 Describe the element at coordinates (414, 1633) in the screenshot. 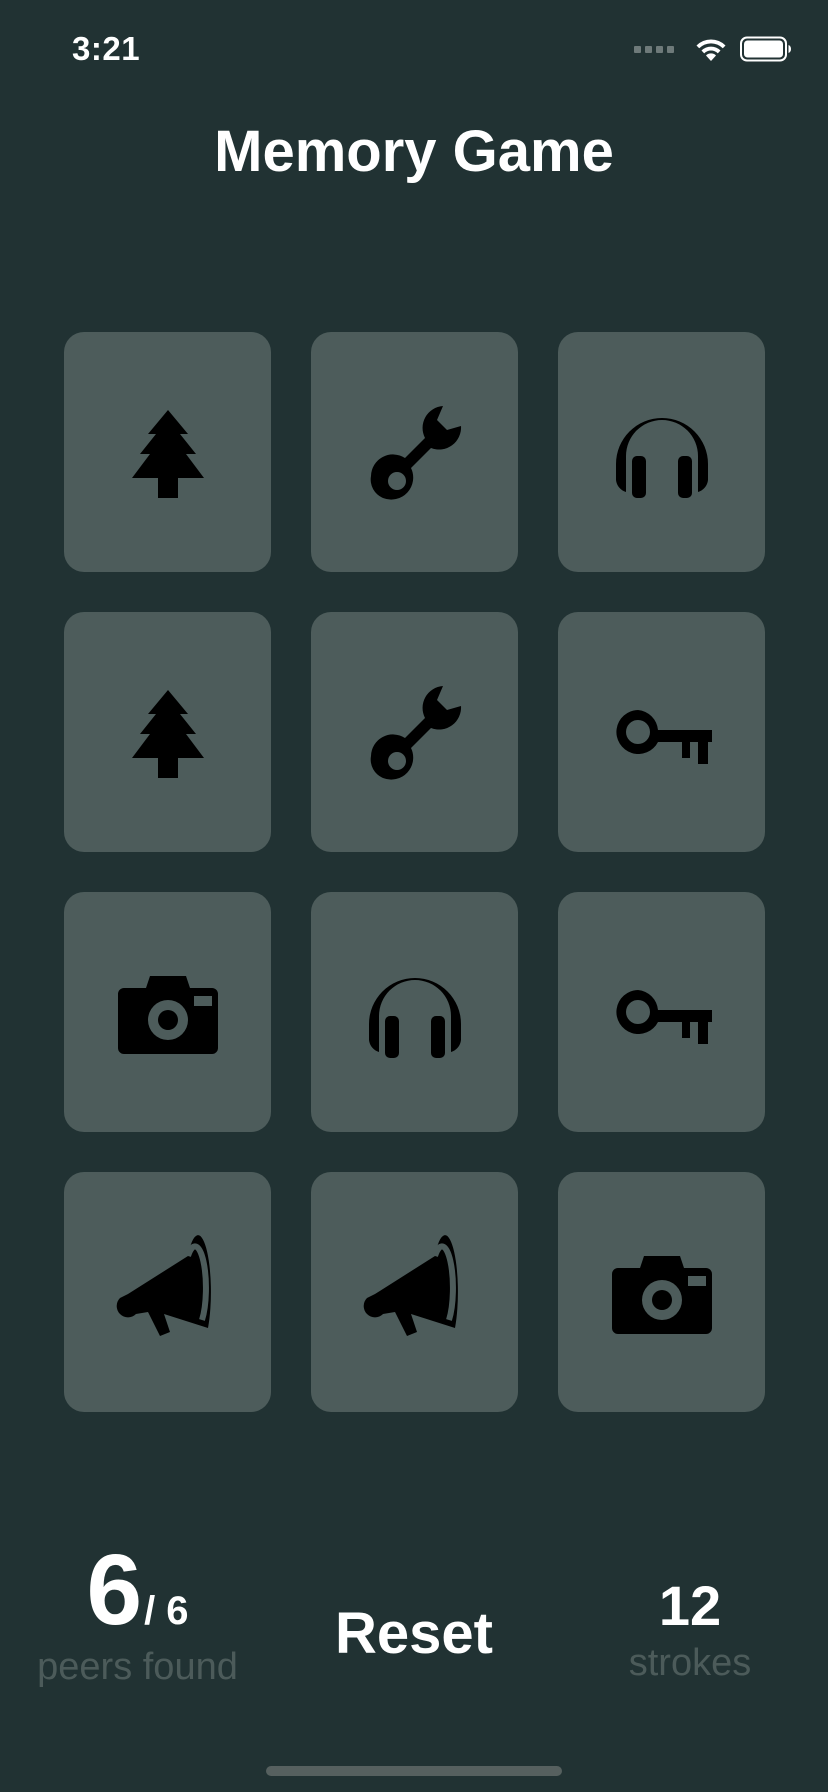

I see `reset-button: Reset` at that location.